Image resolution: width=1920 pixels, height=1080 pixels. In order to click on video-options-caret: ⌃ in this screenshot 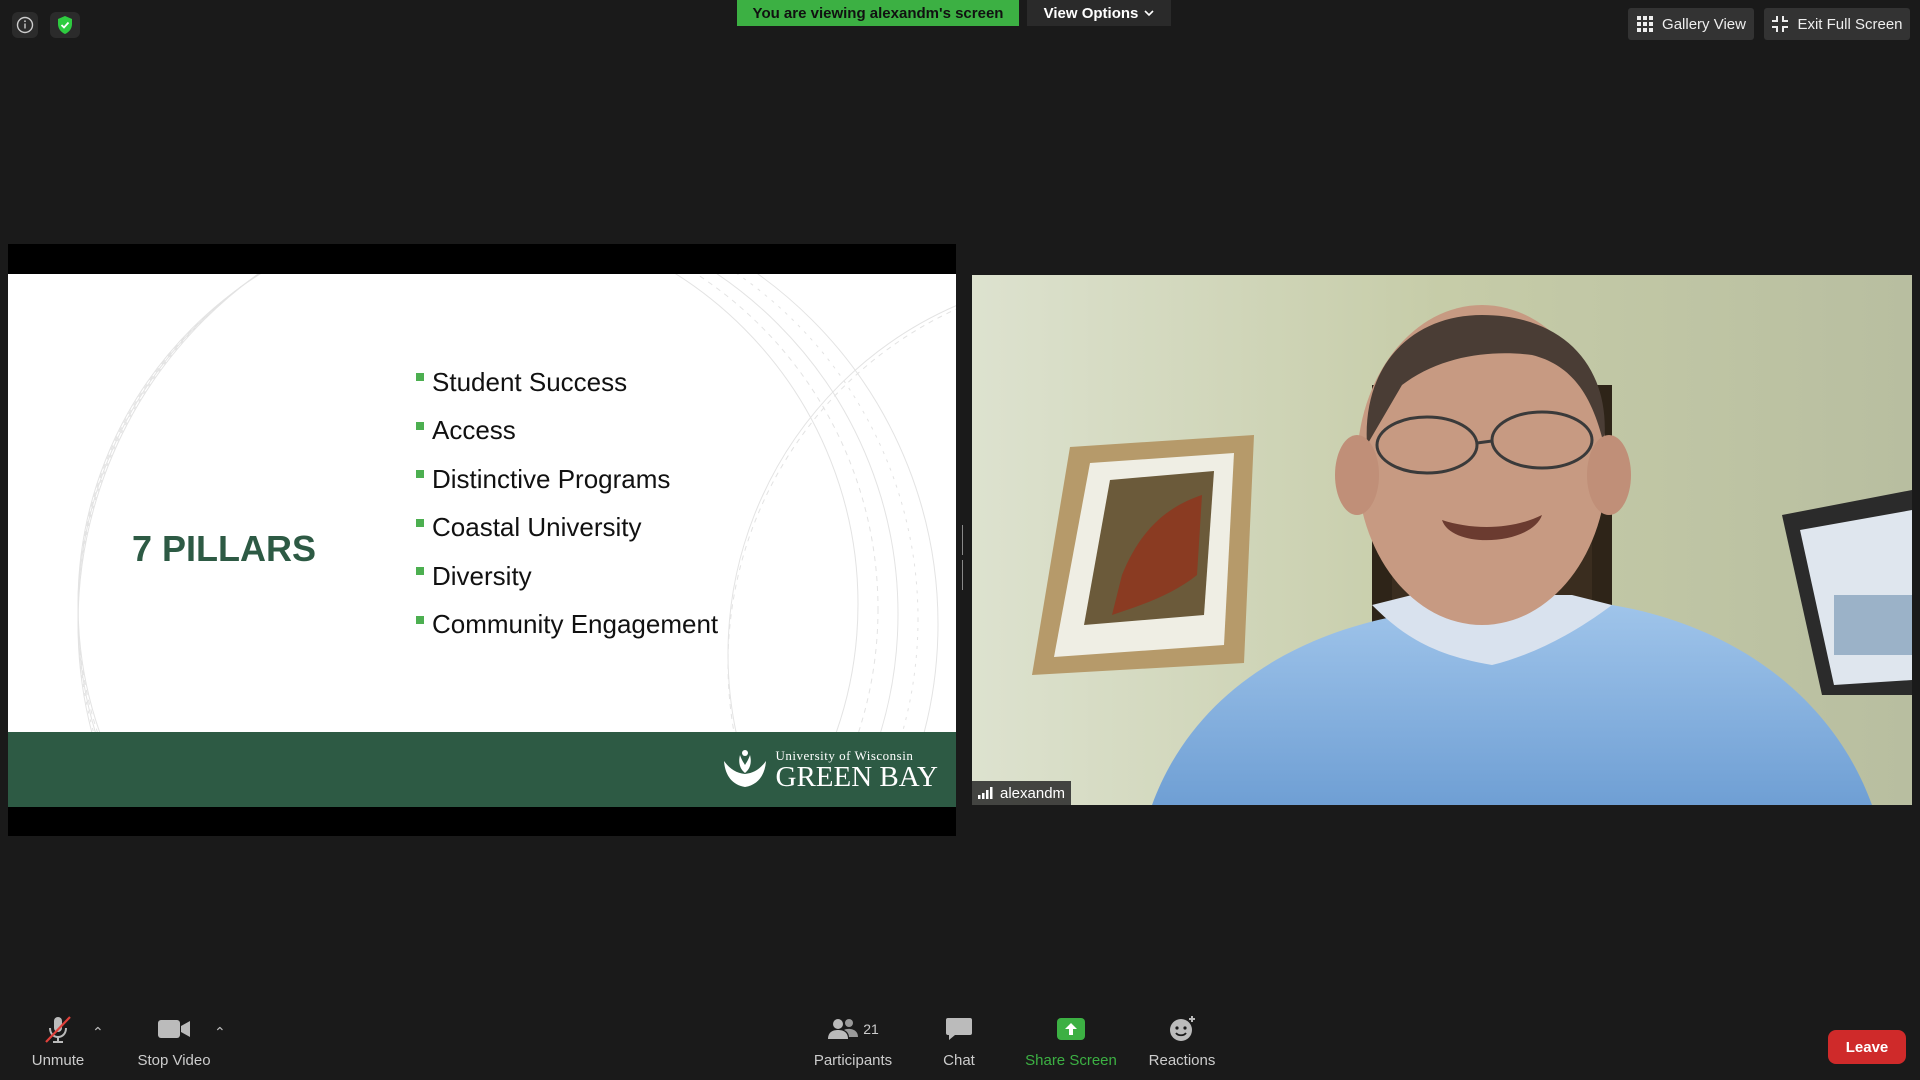, I will do `click(220, 1032)`.